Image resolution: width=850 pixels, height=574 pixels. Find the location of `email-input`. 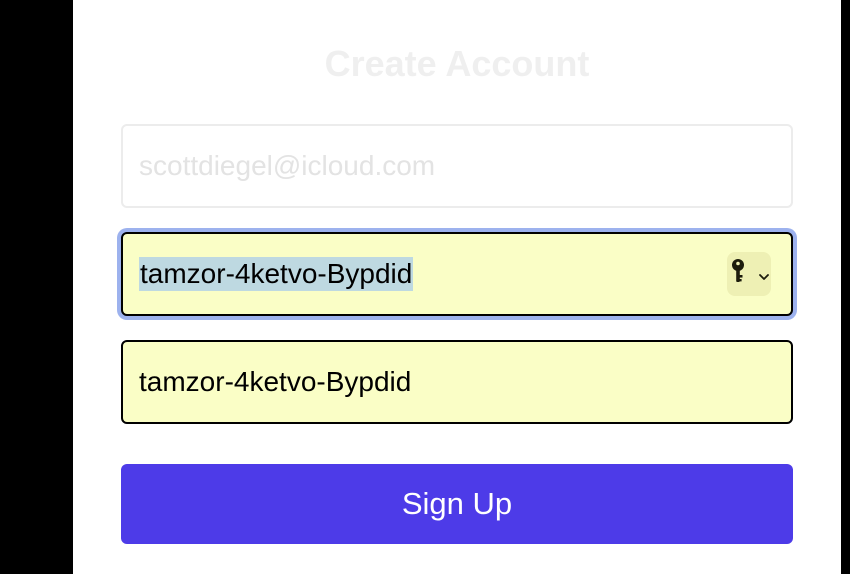

email-input is located at coordinates (457, 166).